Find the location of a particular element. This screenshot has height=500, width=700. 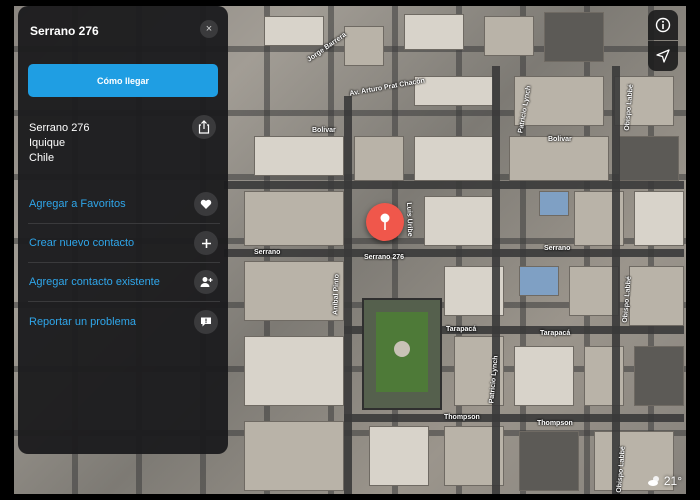

share-icon is located at coordinates (204, 127).